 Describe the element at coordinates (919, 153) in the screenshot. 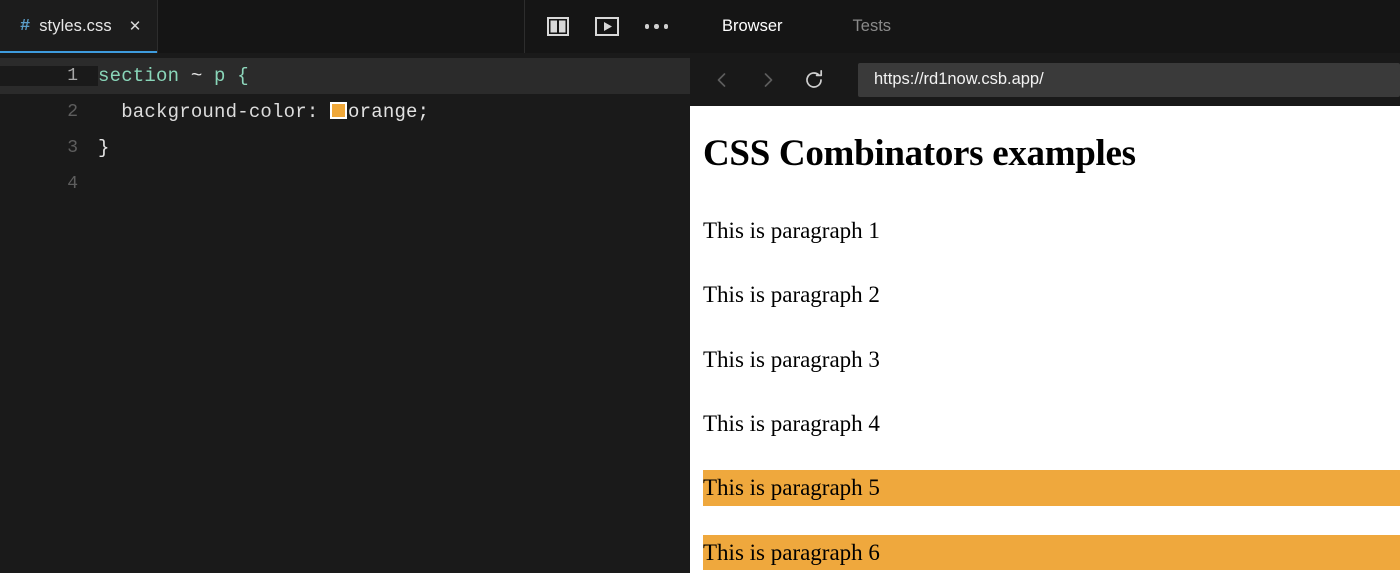

I see `page-title: CSS Combinators examples` at that location.